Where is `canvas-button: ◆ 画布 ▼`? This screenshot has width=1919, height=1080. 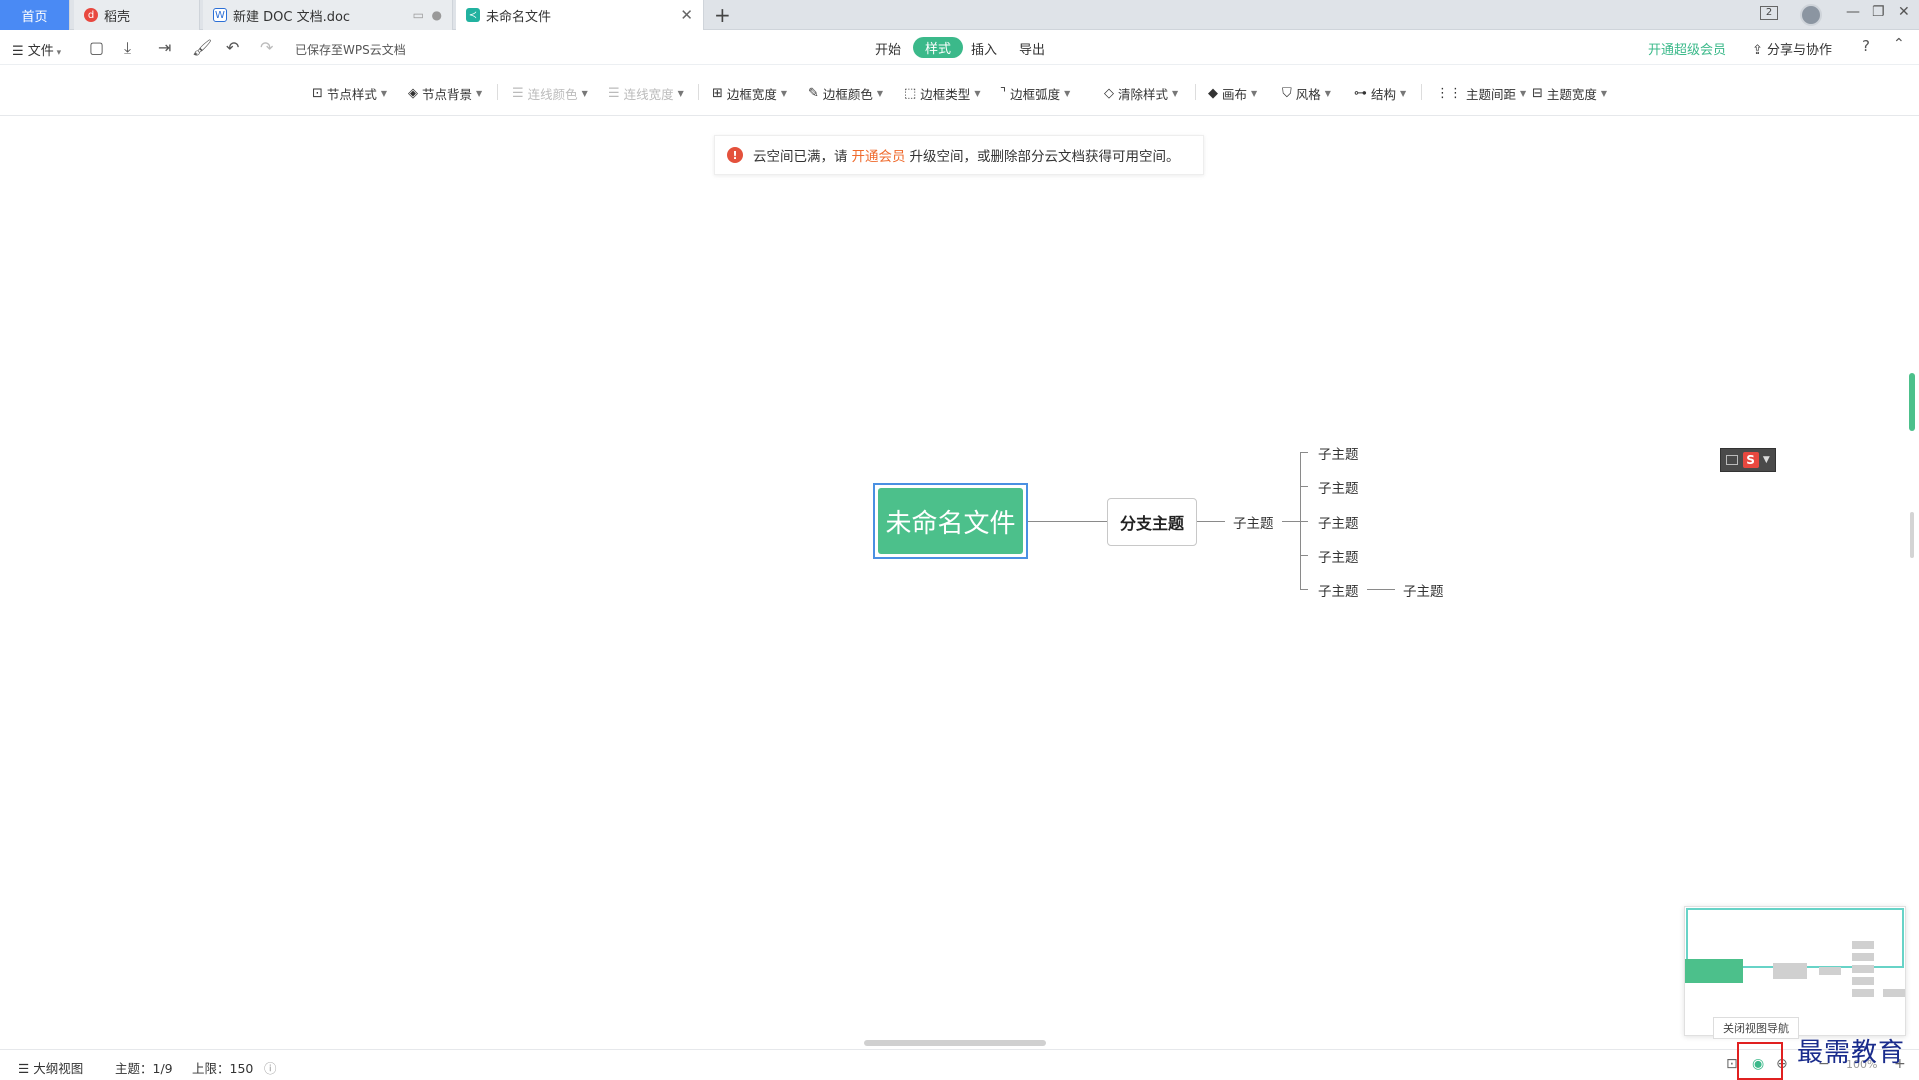
canvas-button: ◆ 画布 ▼ is located at coordinates (1232, 93).